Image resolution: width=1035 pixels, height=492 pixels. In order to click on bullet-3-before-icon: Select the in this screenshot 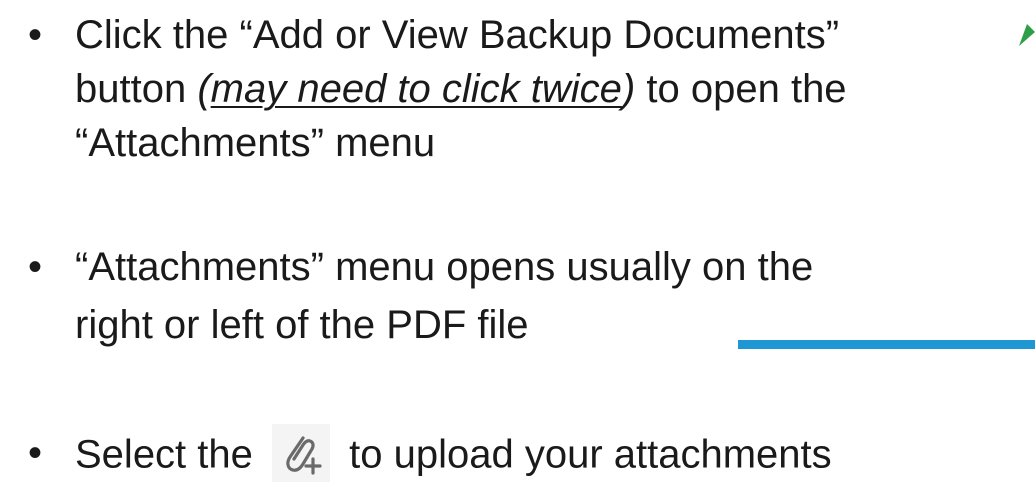, I will do `click(170, 454)`.